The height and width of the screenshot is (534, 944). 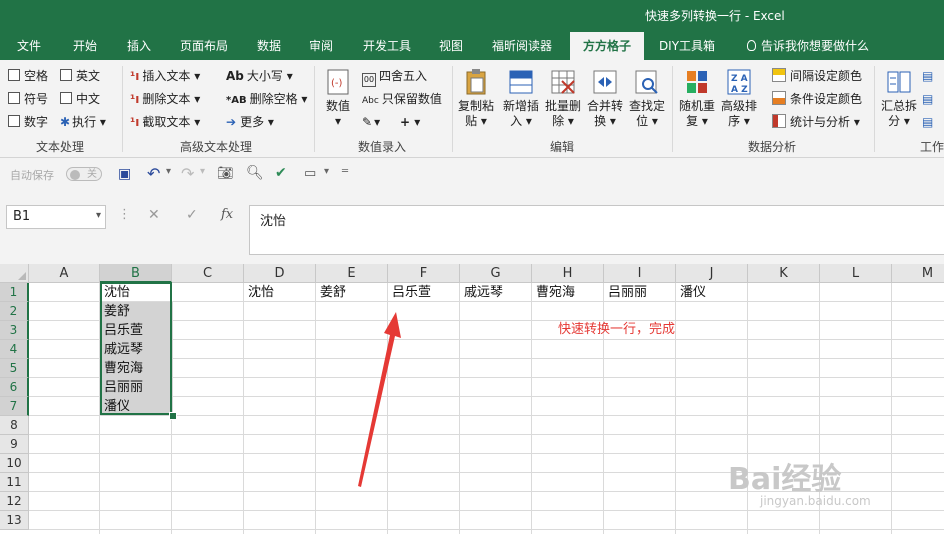 I want to click on name-box: B1 ▾, so click(x=56, y=217).